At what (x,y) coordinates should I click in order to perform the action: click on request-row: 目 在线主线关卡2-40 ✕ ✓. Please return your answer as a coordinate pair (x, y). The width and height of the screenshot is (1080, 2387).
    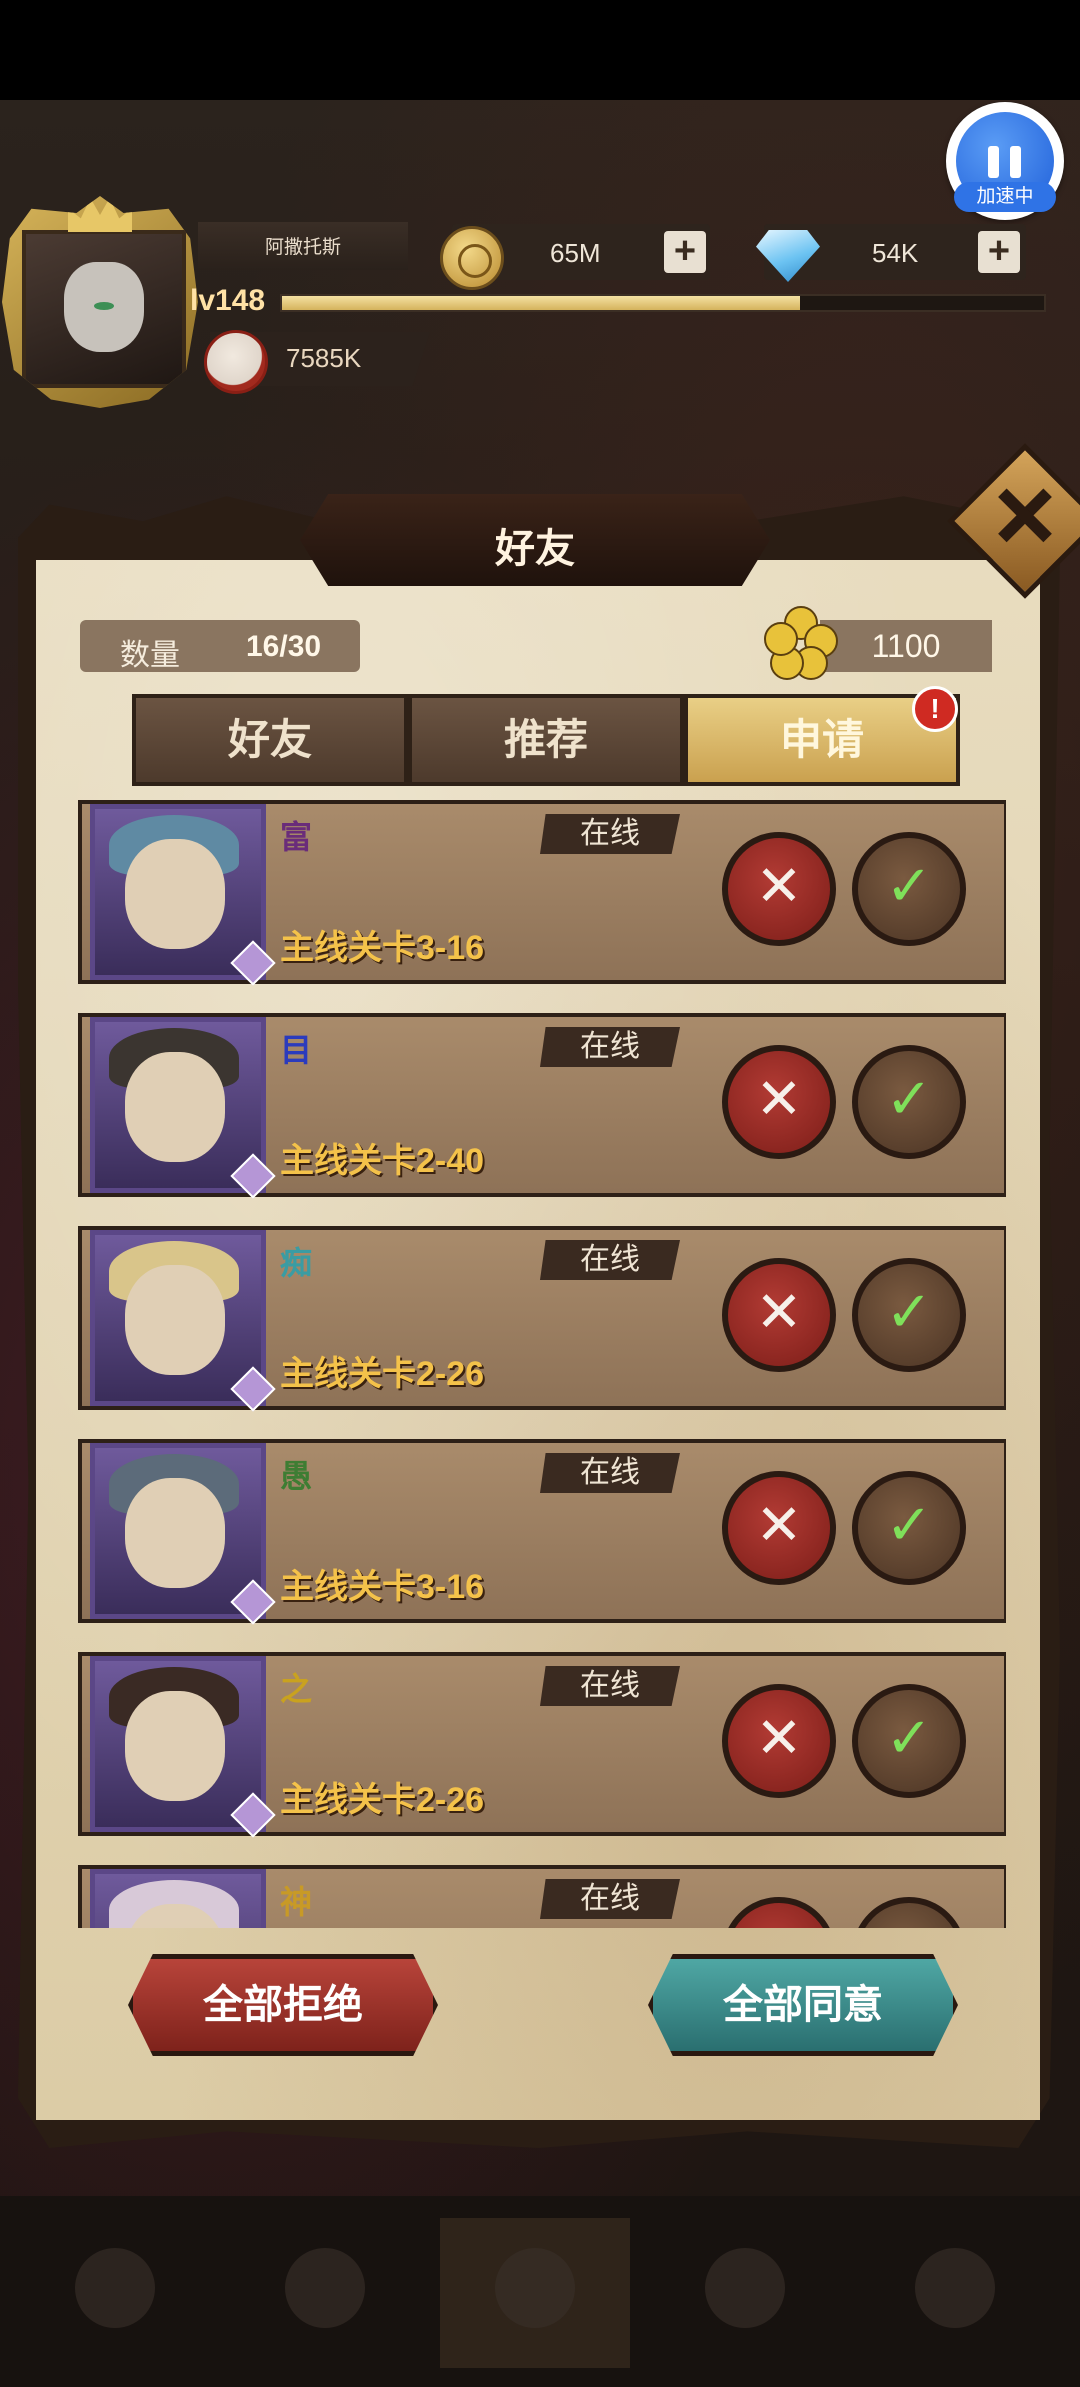
    Looking at the image, I should click on (542, 1106).